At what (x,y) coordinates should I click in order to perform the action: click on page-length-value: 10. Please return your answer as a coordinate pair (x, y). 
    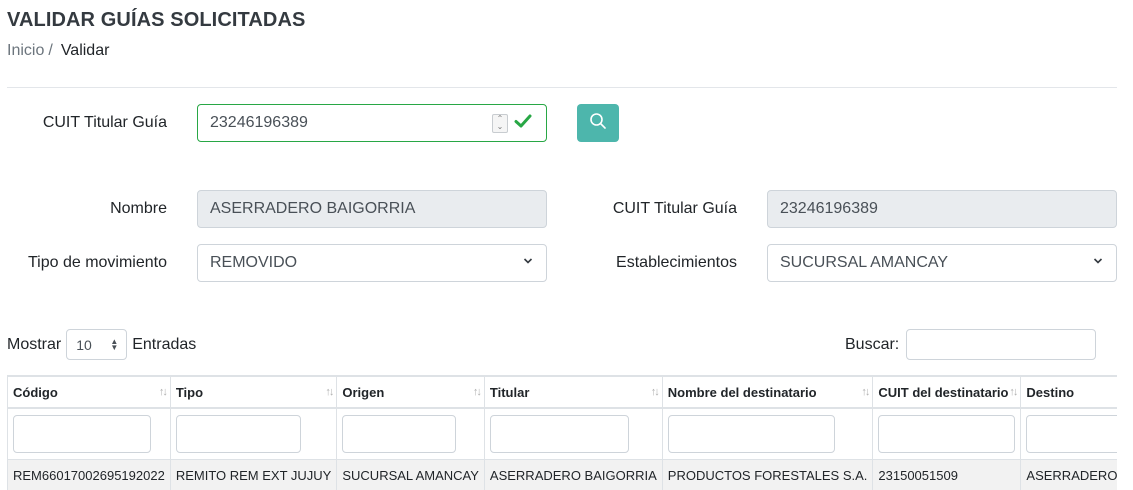
    Looking at the image, I should click on (84, 344).